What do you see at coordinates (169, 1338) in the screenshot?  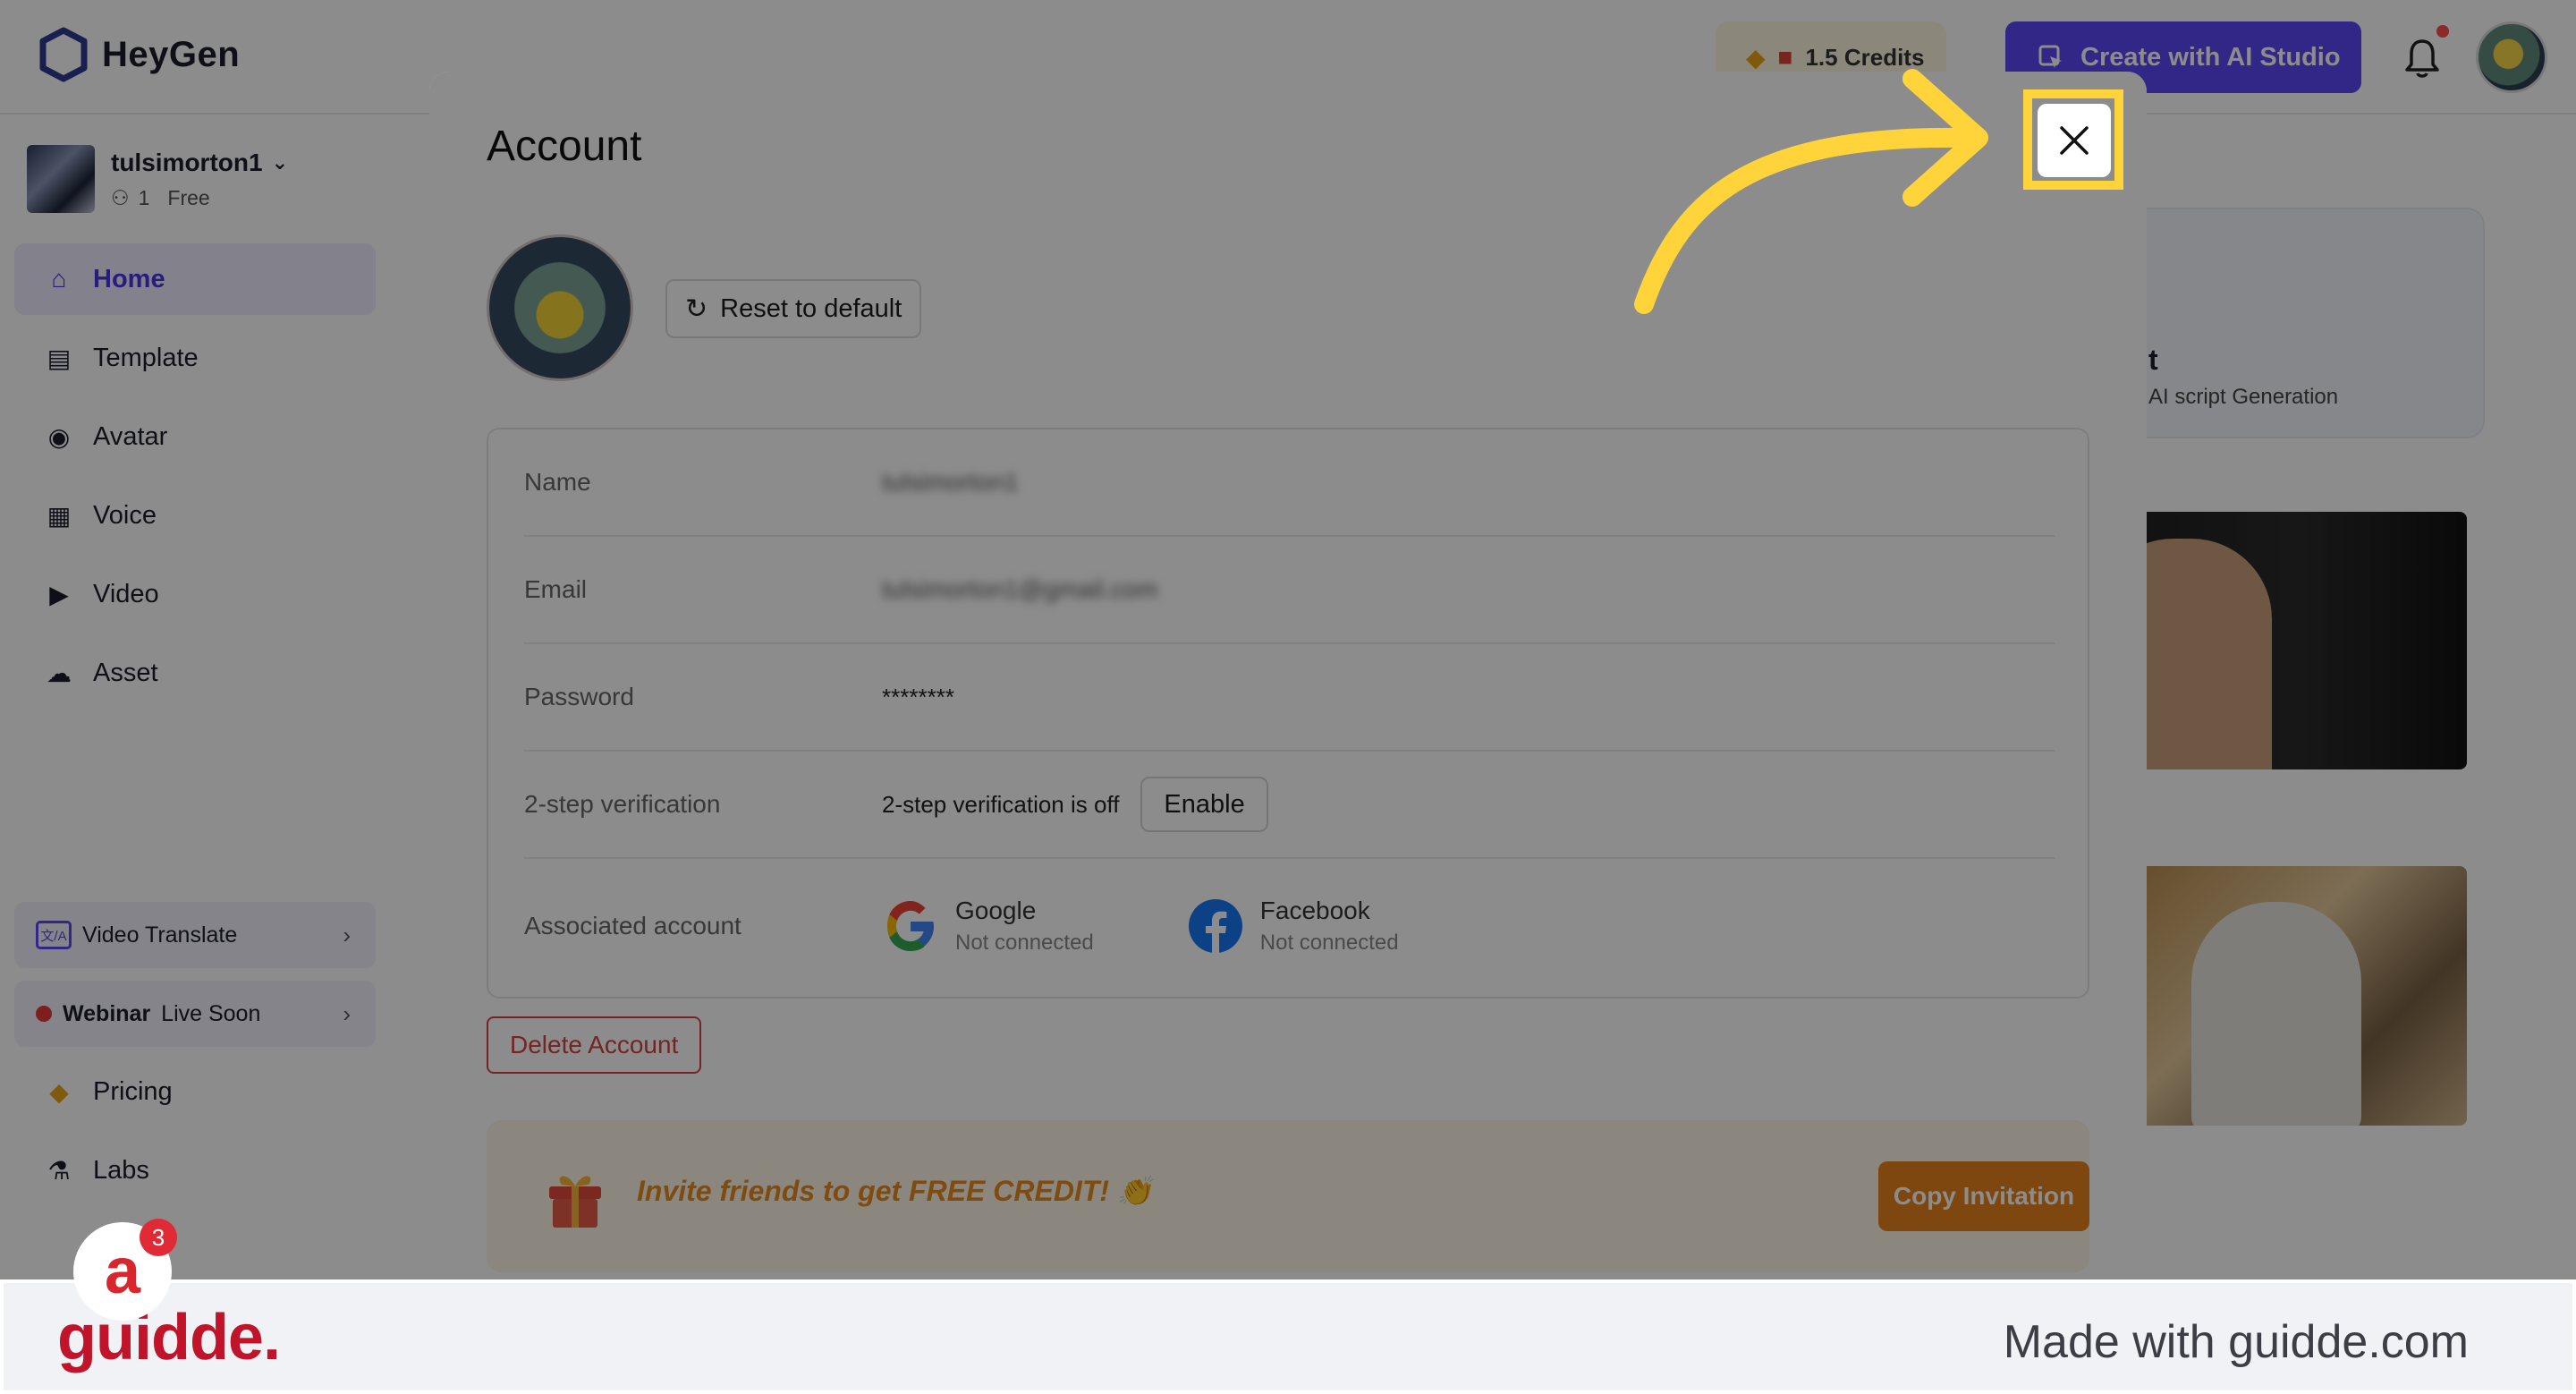 I see `guidde-logo: guidde.` at bounding box center [169, 1338].